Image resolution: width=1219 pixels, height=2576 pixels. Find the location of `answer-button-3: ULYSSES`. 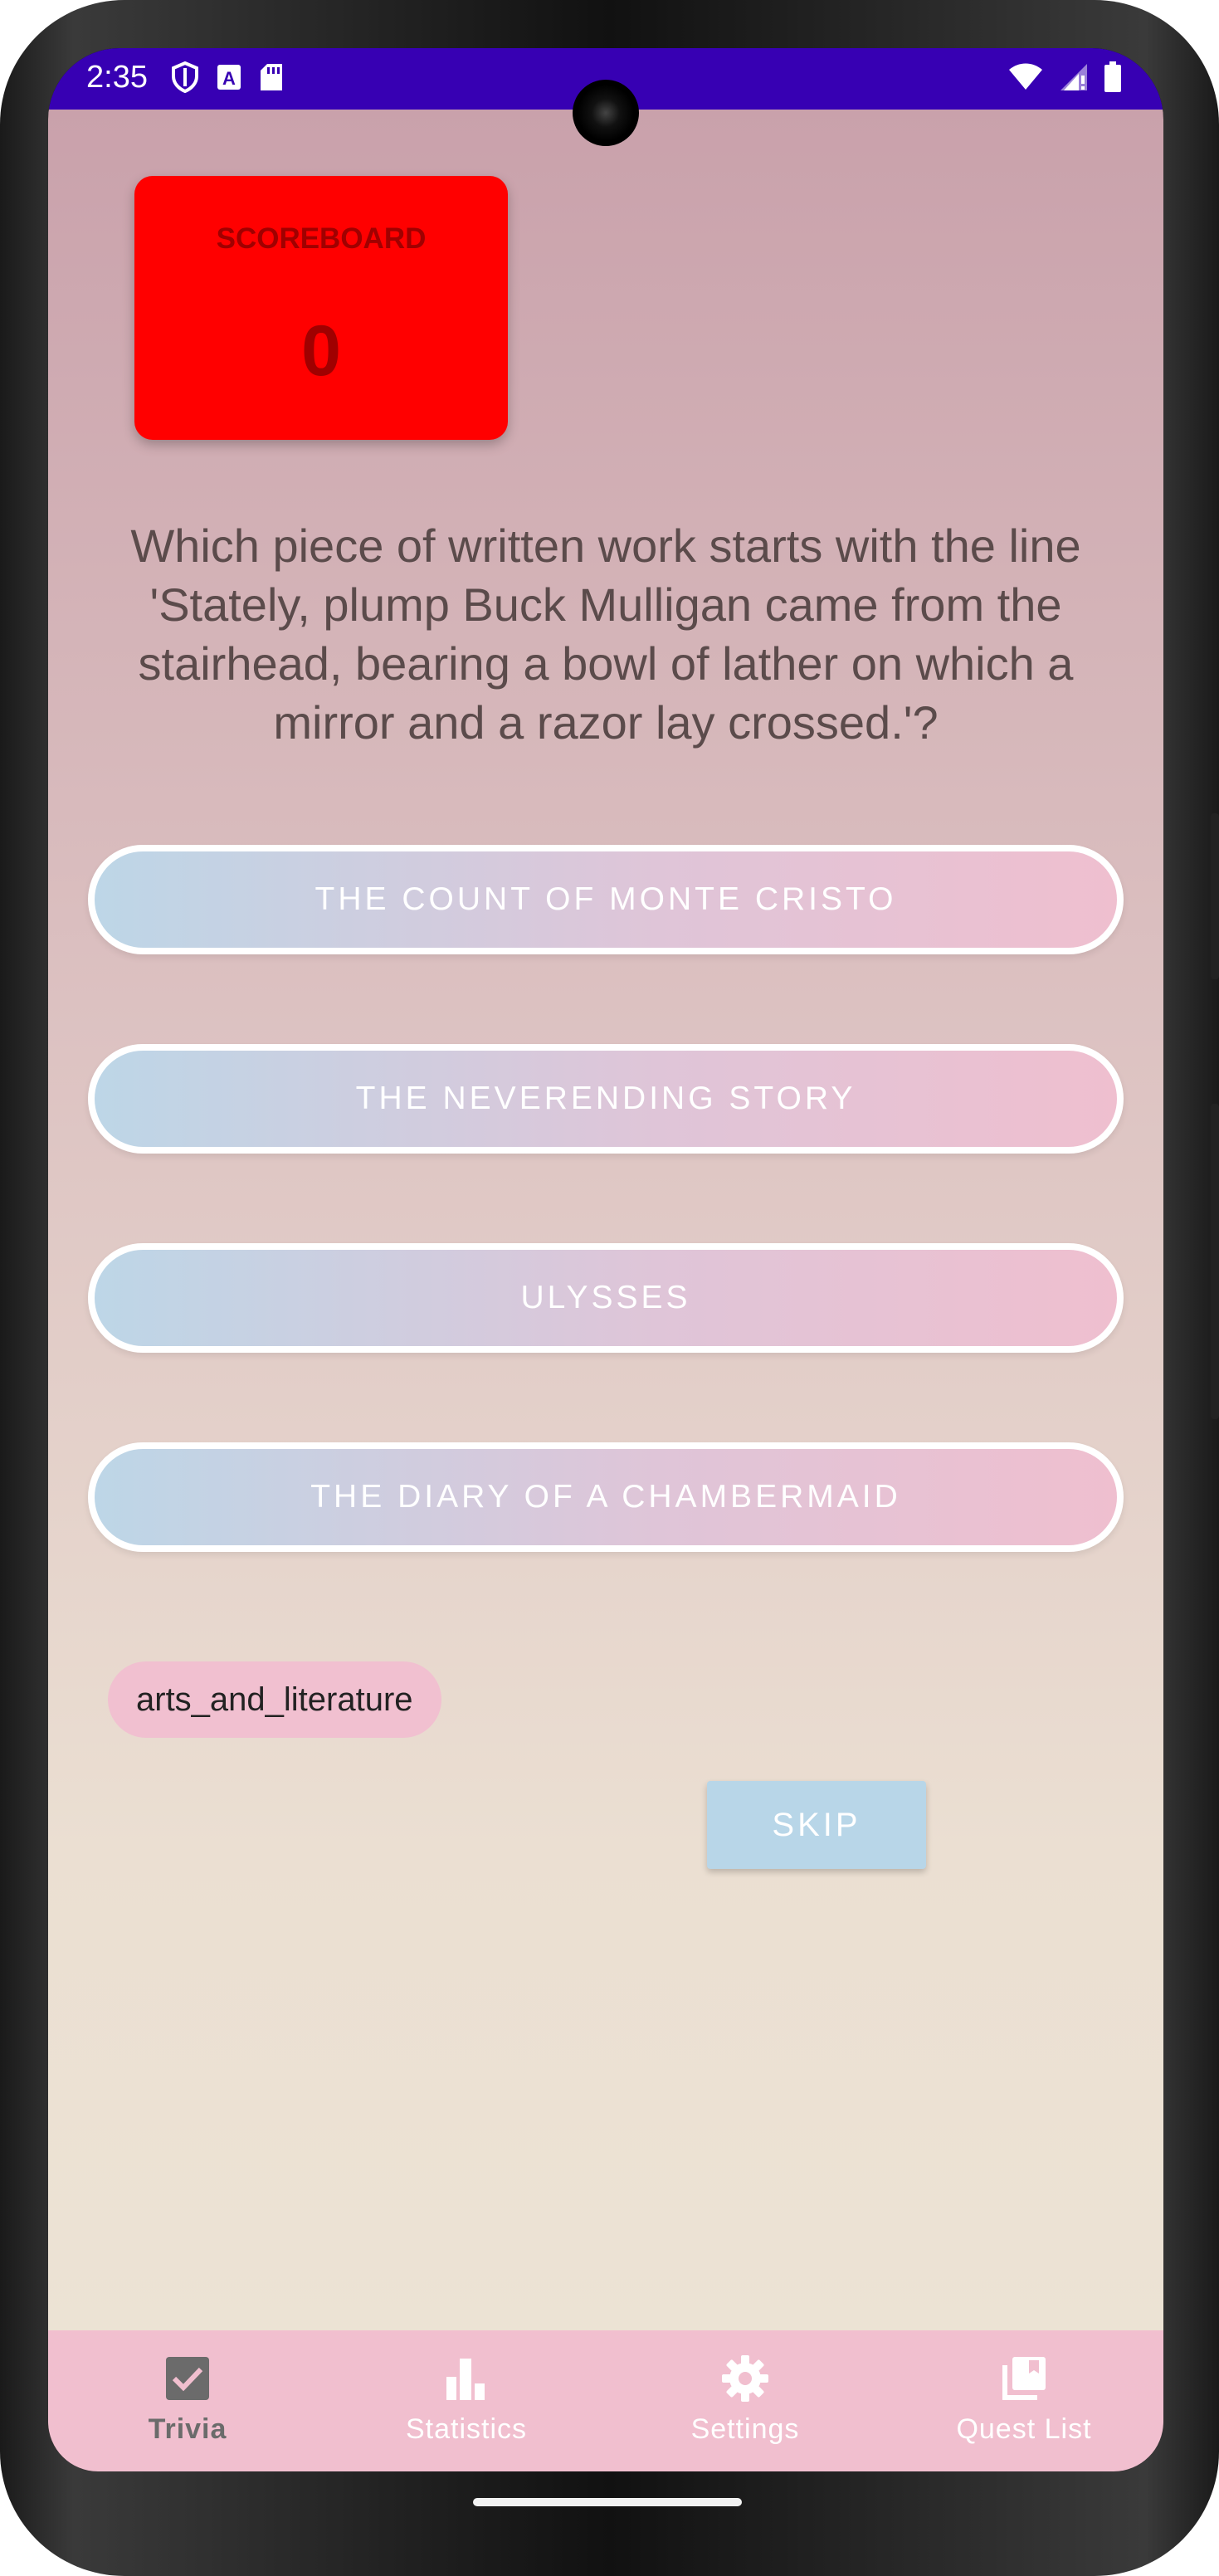

answer-button-3: ULYSSES is located at coordinates (606, 1298).